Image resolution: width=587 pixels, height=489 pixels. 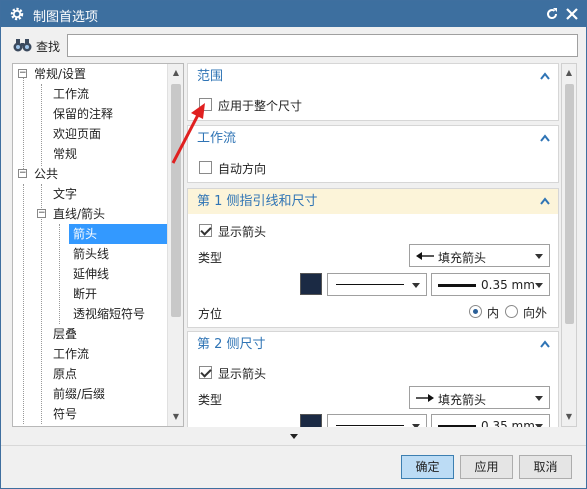 What do you see at coordinates (545, 467) in the screenshot?
I see `cancel-button: 取消` at bounding box center [545, 467].